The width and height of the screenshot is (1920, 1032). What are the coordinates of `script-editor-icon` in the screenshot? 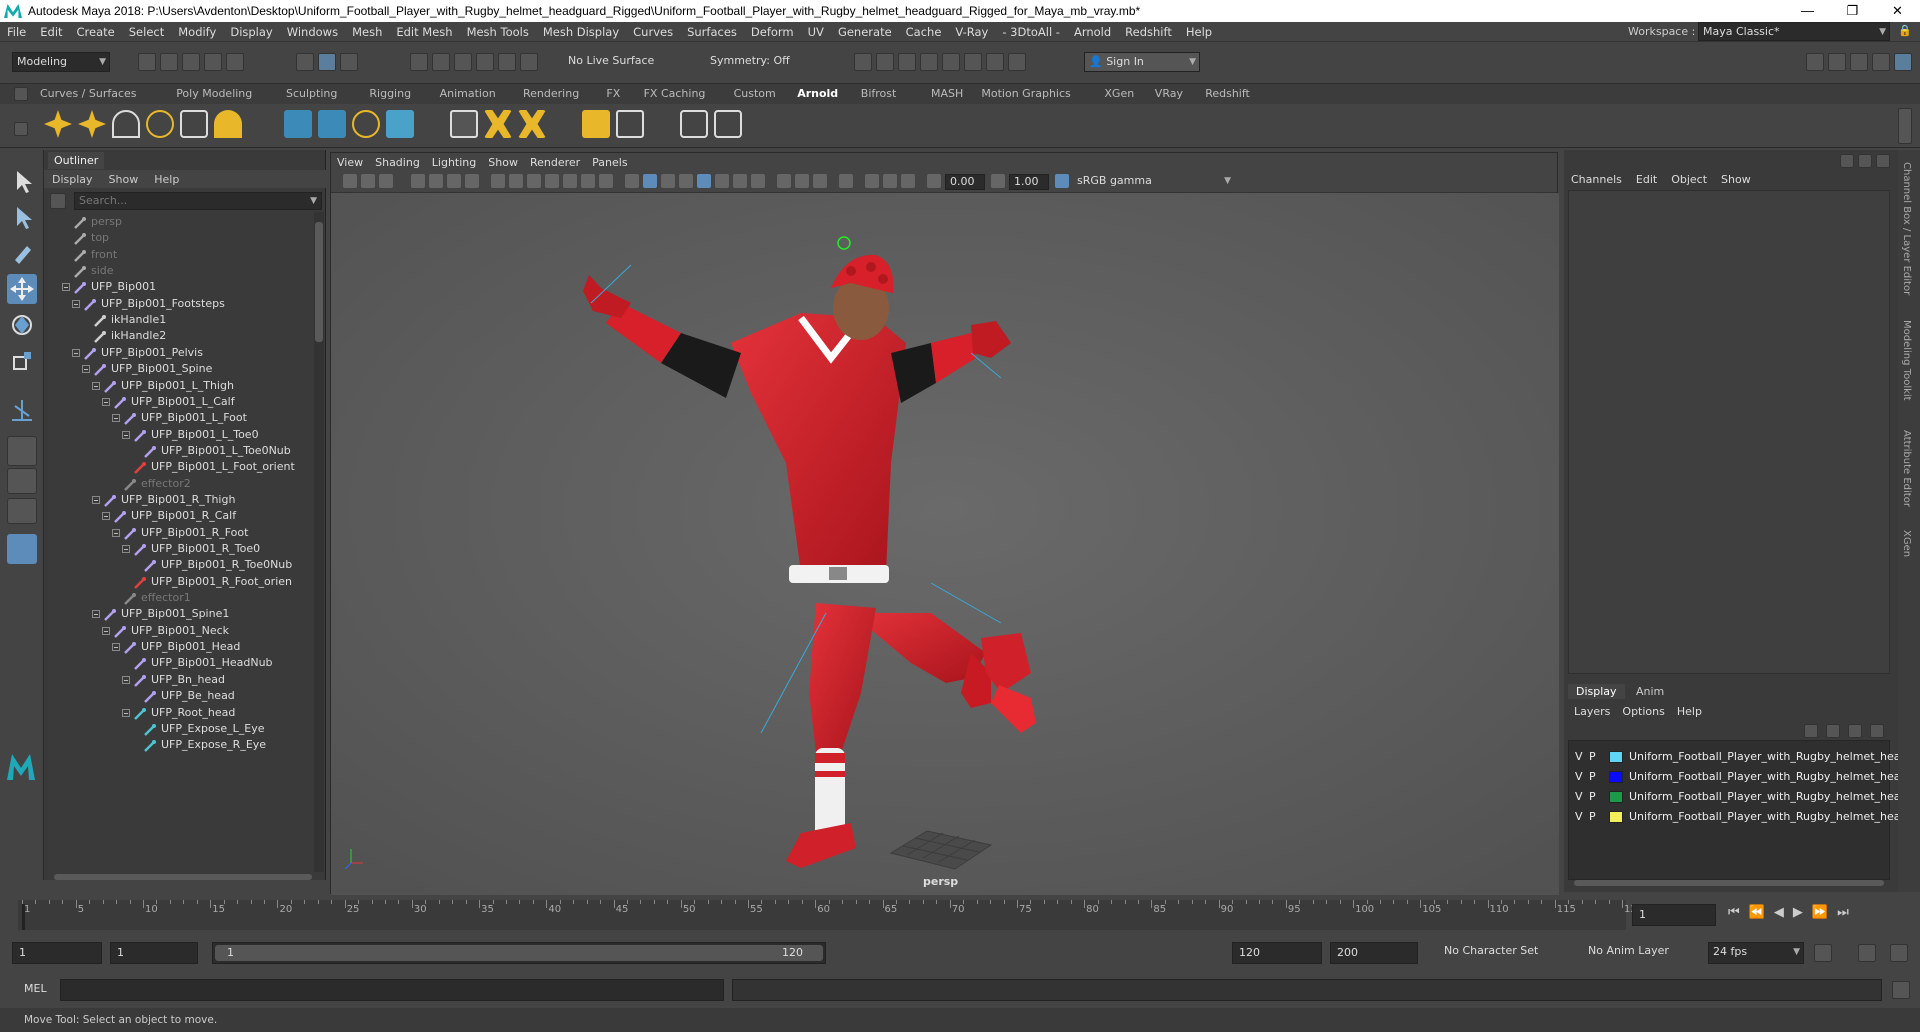 It's located at (1901, 990).